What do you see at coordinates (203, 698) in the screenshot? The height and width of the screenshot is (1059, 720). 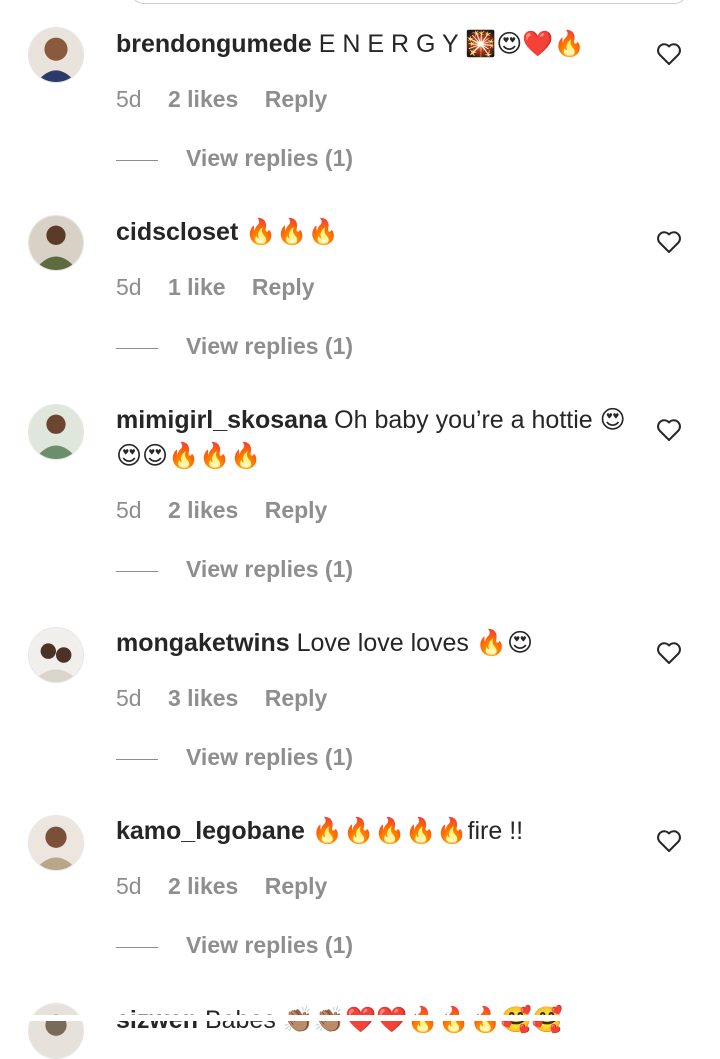 I see `likes-count: 3 likes` at bounding box center [203, 698].